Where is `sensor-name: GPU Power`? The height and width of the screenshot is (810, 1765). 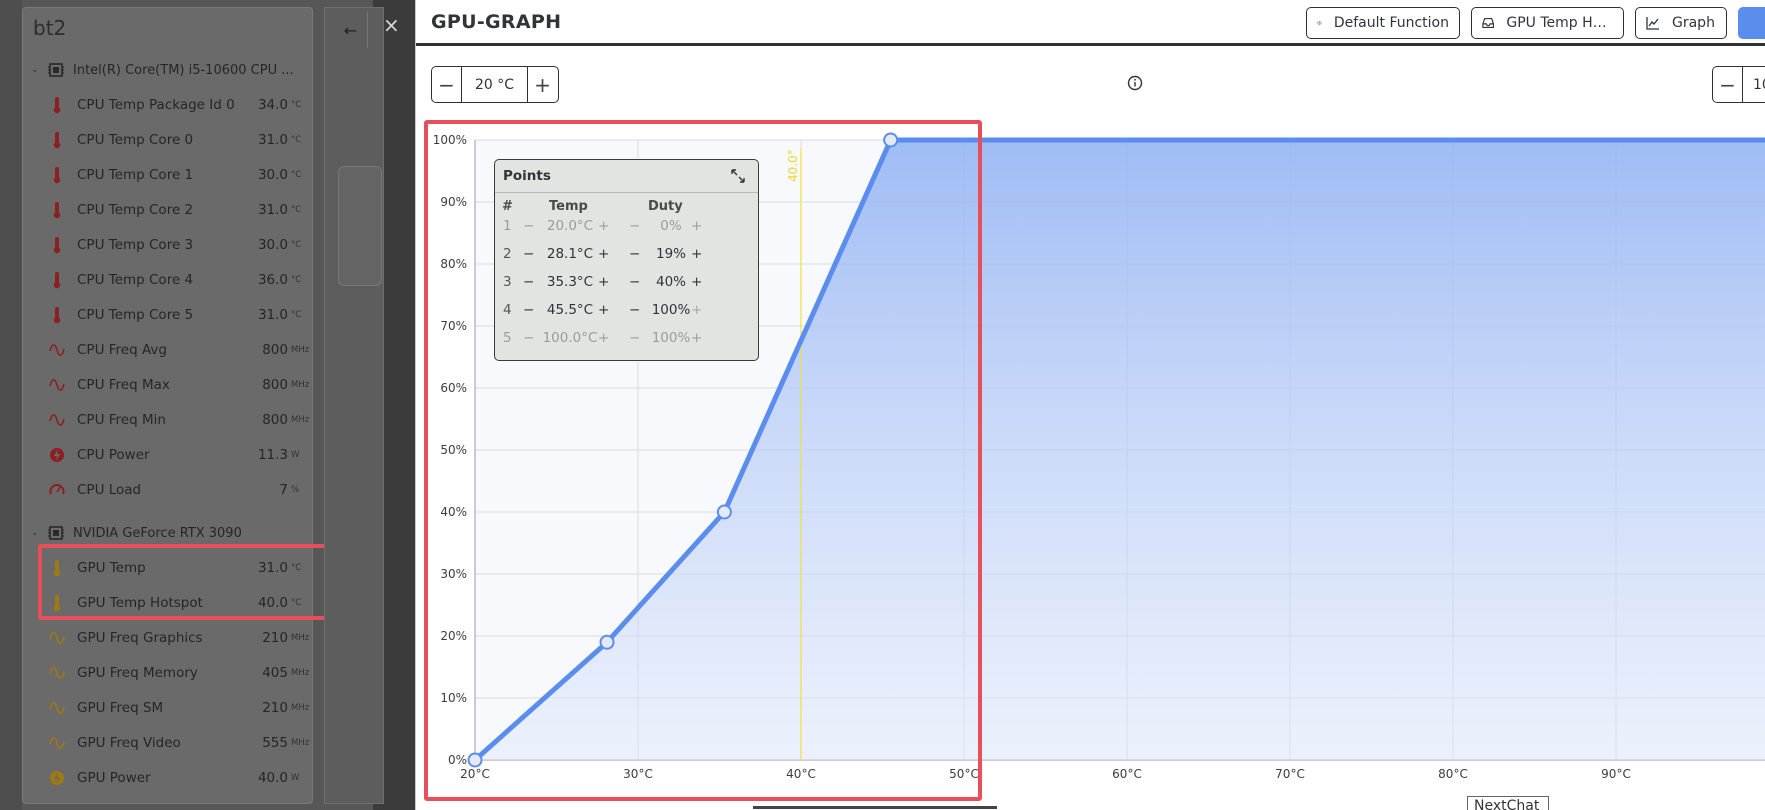
sensor-name: GPU Power is located at coordinates (114, 778).